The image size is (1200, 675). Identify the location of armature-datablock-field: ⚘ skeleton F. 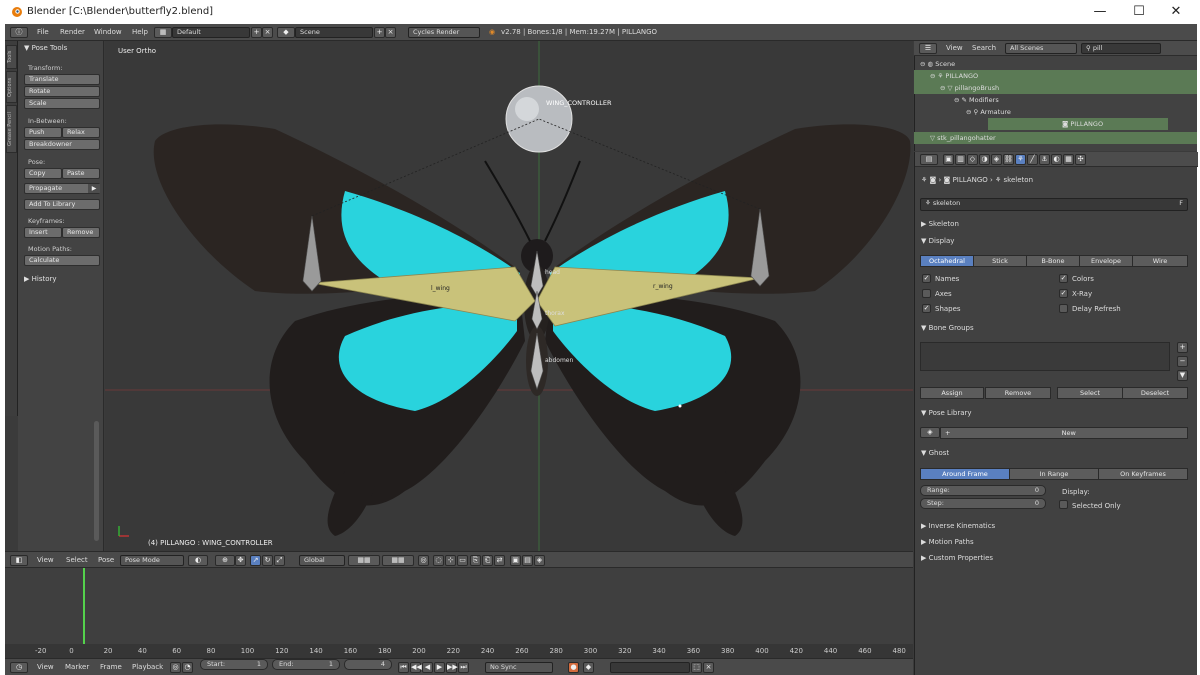
(1054, 204).